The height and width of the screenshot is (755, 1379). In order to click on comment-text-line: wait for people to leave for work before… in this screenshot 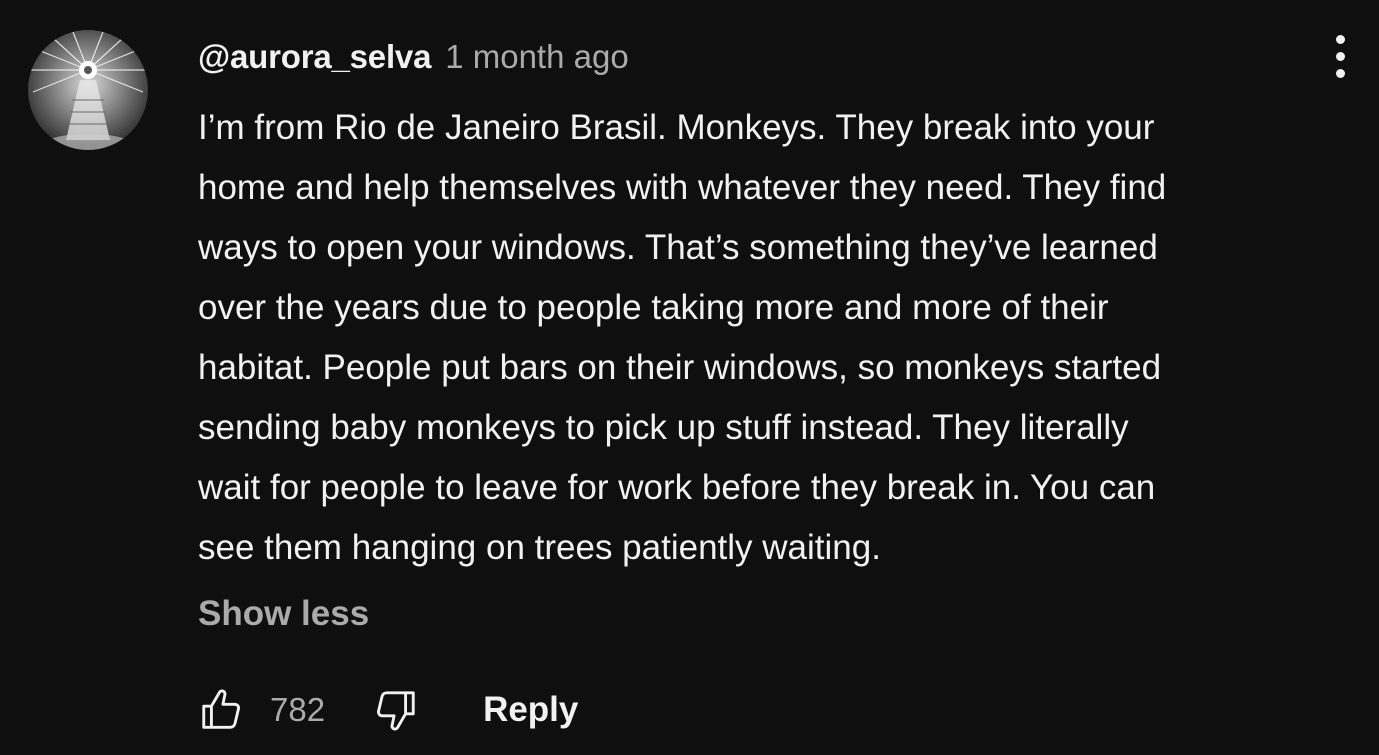, I will do `click(677, 487)`.